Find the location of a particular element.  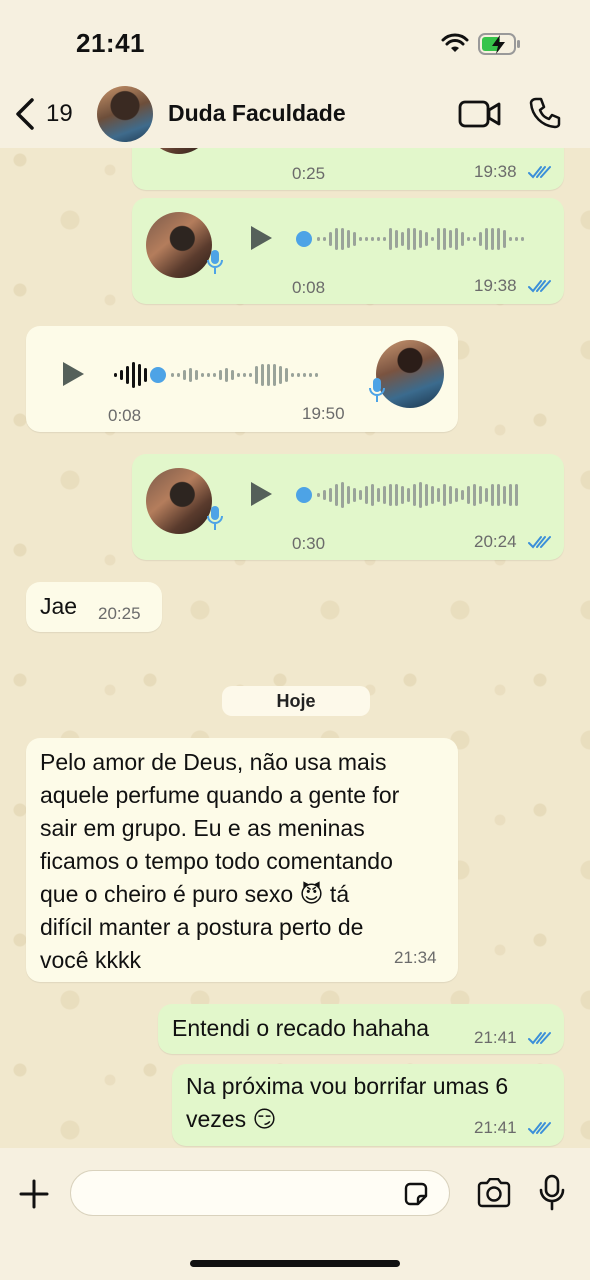

unread-count: 19 is located at coordinates (59, 114).